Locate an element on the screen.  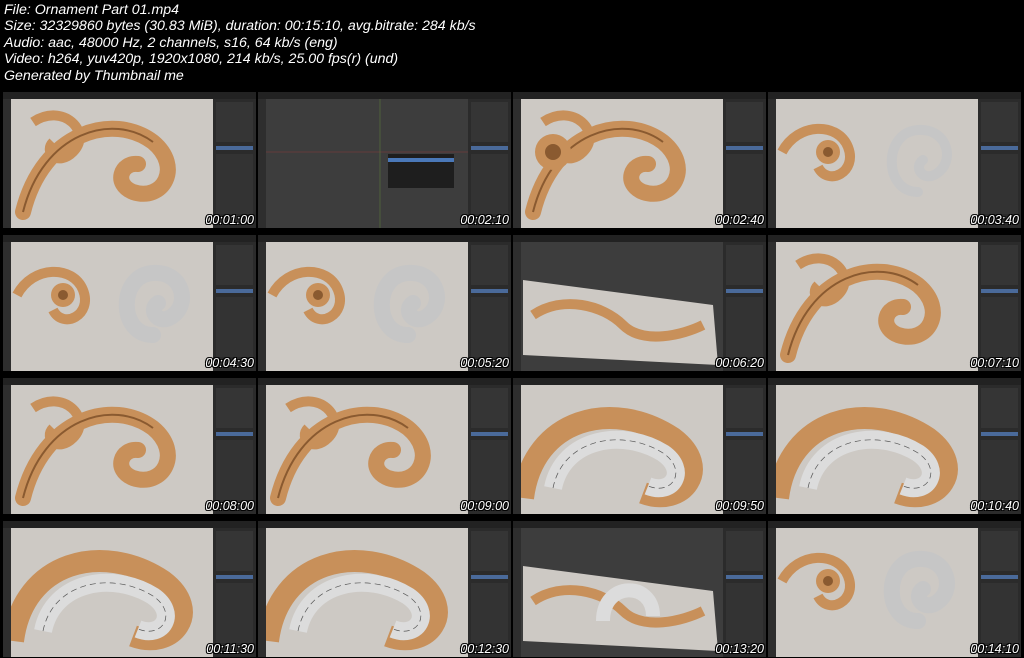
video-thumbnail: 00:05:20 is located at coordinates (384, 303).